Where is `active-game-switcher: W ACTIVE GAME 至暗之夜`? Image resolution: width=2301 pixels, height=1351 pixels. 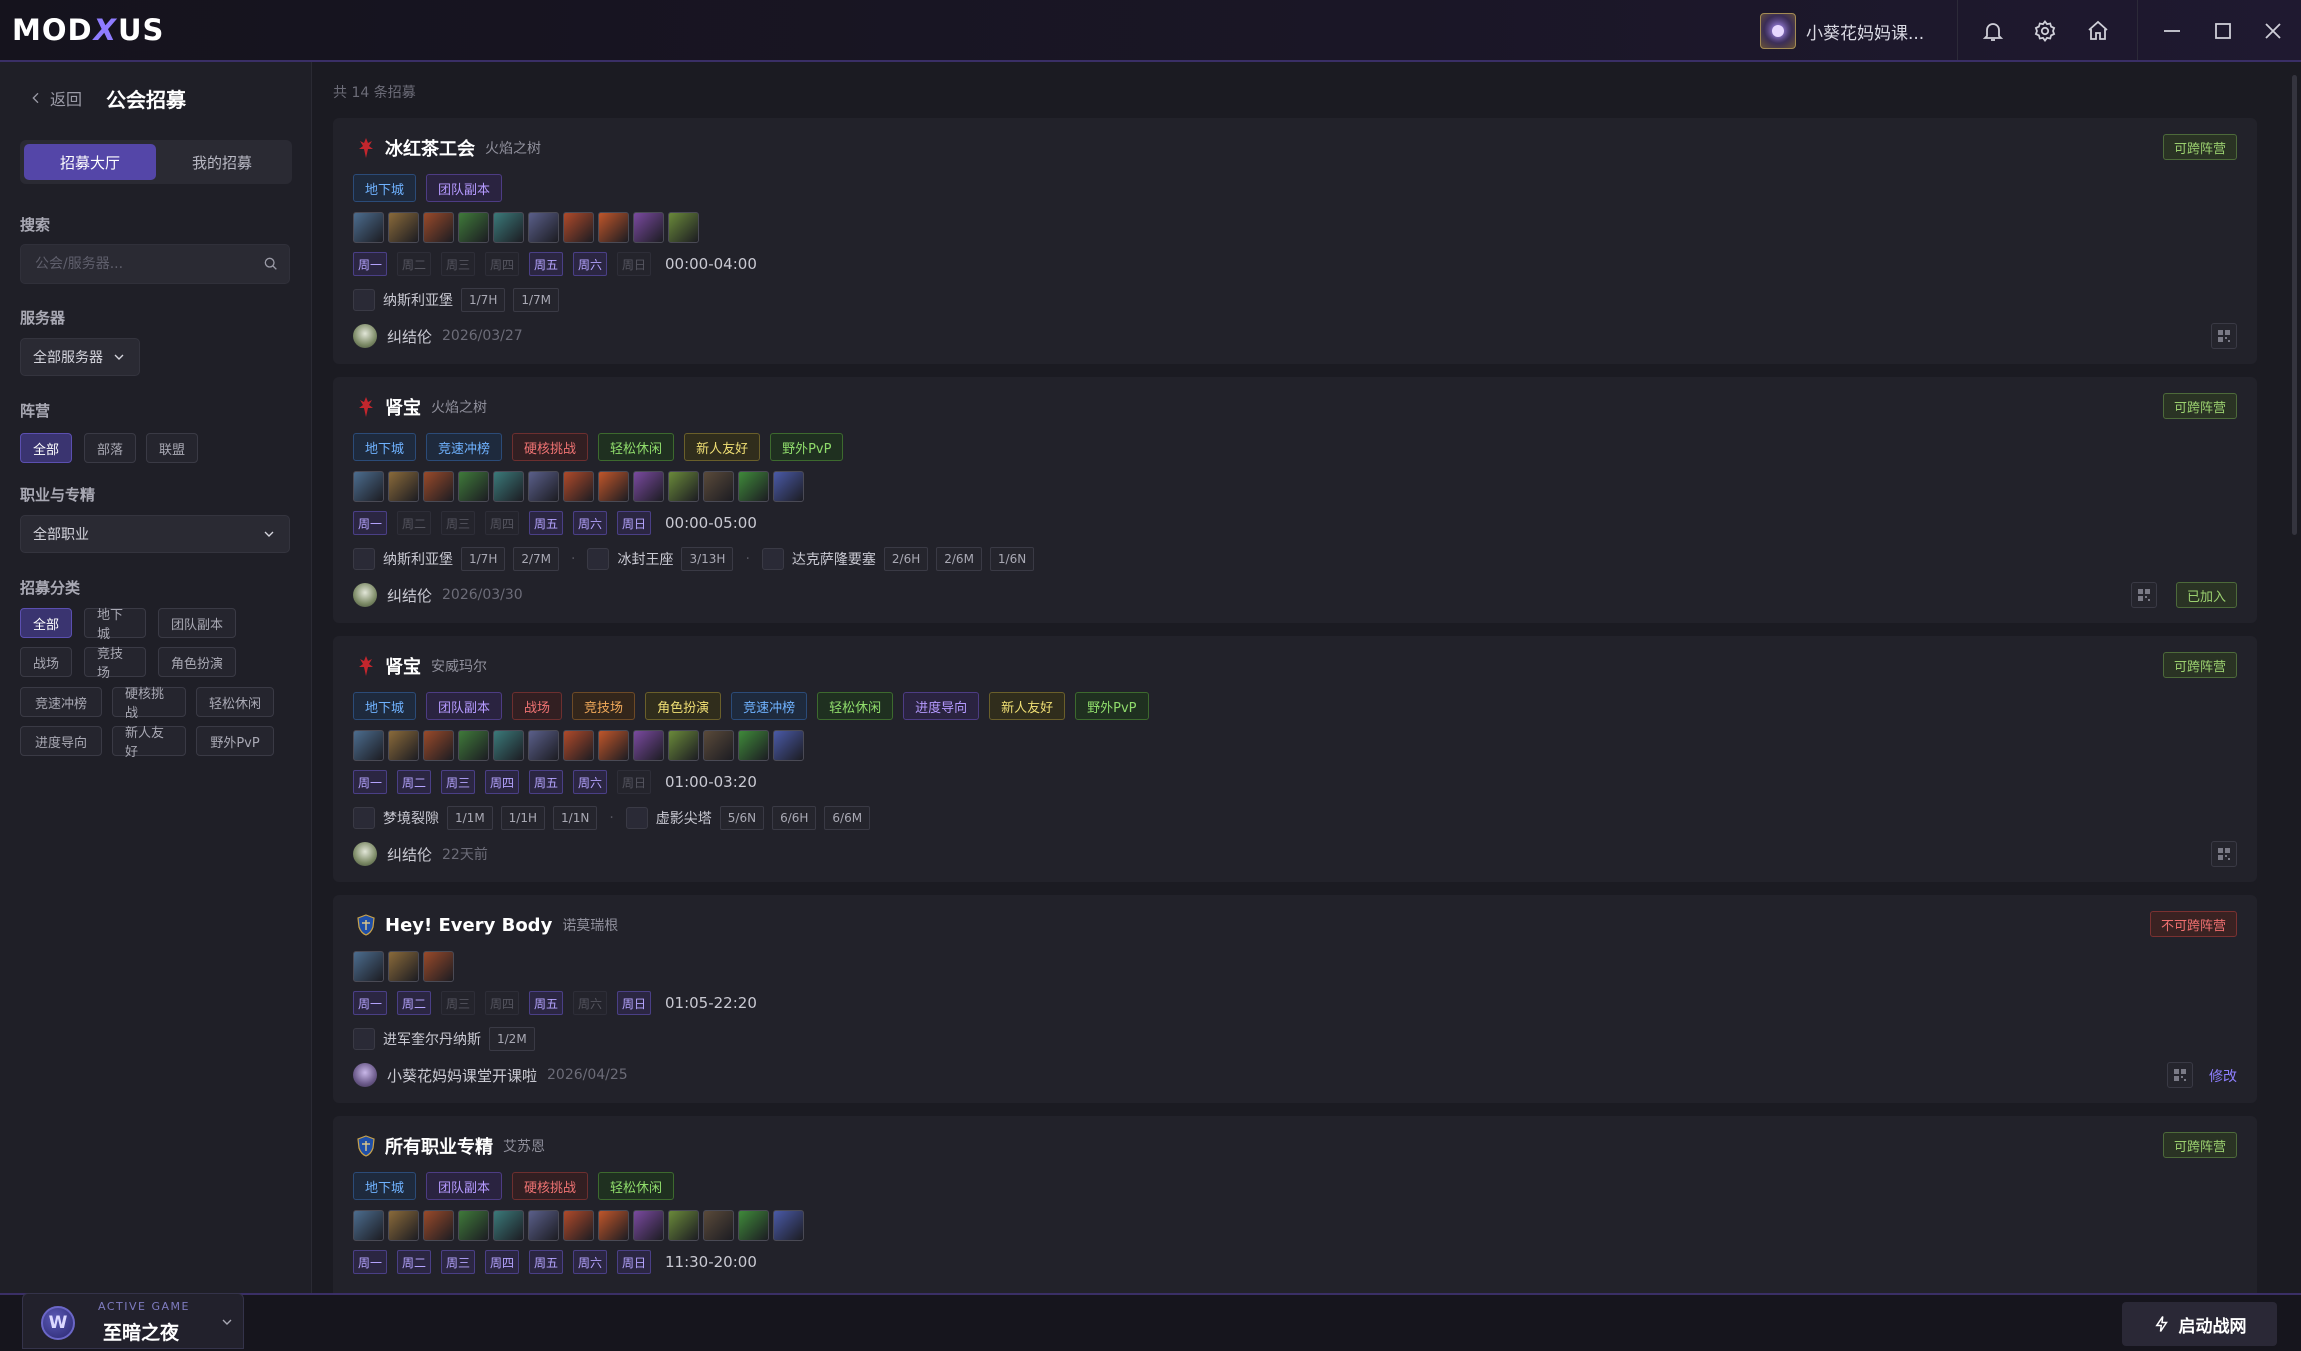 active-game-switcher: W ACTIVE GAME 至暗之夜 is located at coordinates (133, 1321).